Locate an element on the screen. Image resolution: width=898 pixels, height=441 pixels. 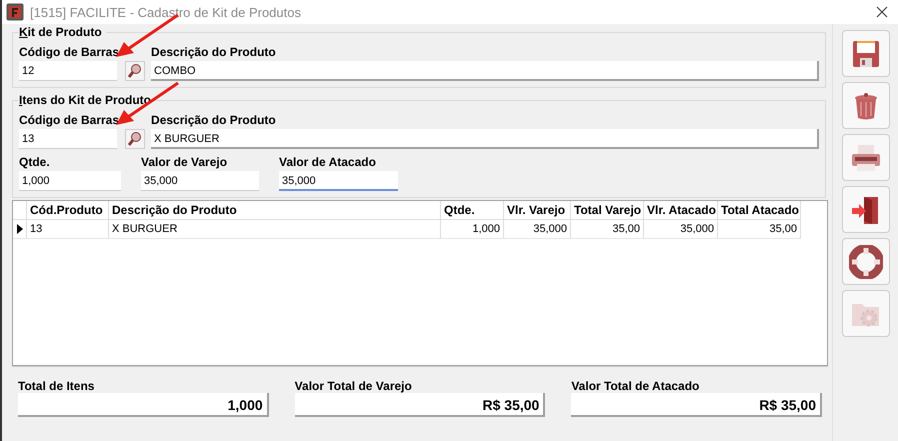
barcode-field: 13 is located at coordinates (68, 139).